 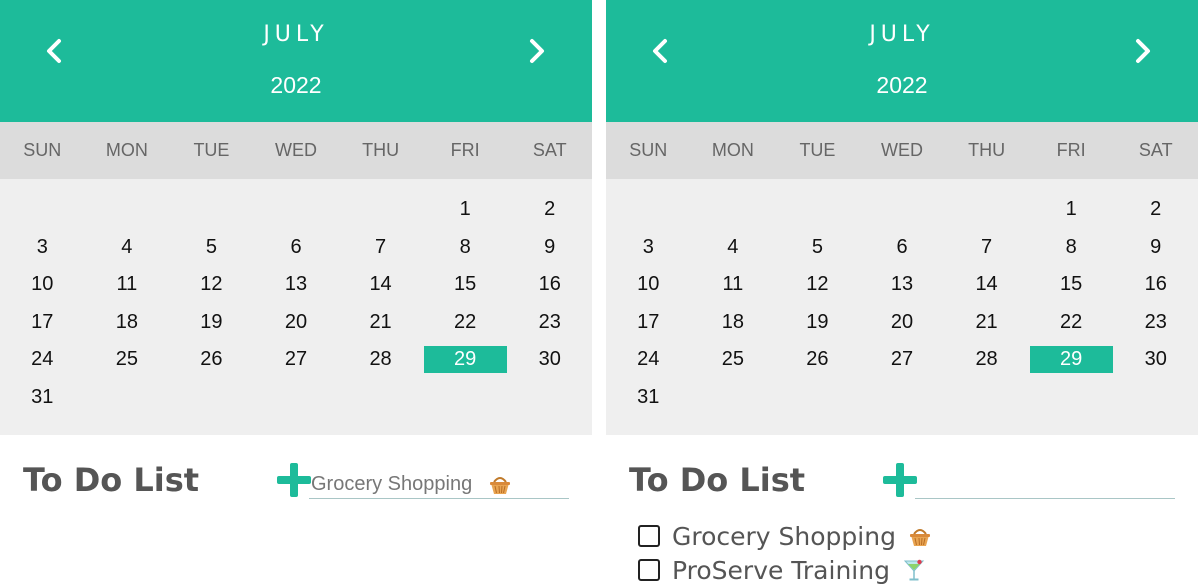 What do you see at coordinates (785, 552) in the screenshot?
I see `todo-list: Grocery Shopping ProServe Training` at bounding box center [785, 552].